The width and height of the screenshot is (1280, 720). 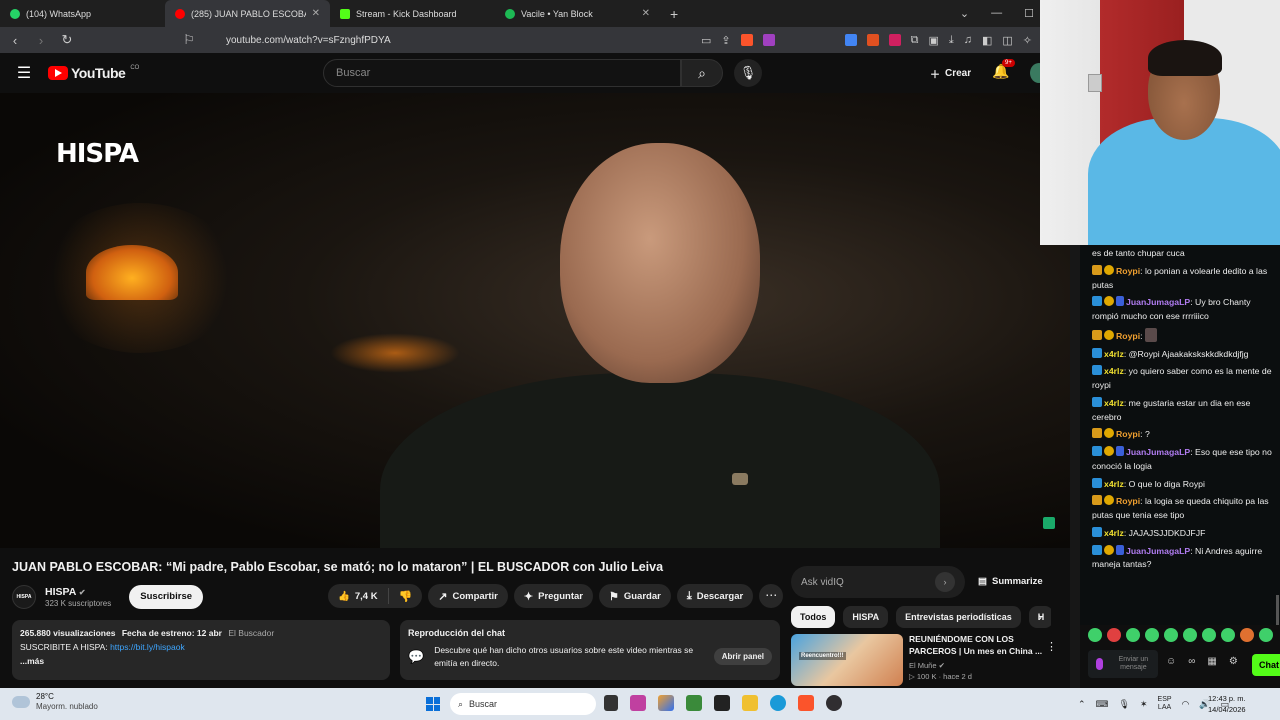 I want to click on chat-scrollbar, so click(x=1277, y=610).